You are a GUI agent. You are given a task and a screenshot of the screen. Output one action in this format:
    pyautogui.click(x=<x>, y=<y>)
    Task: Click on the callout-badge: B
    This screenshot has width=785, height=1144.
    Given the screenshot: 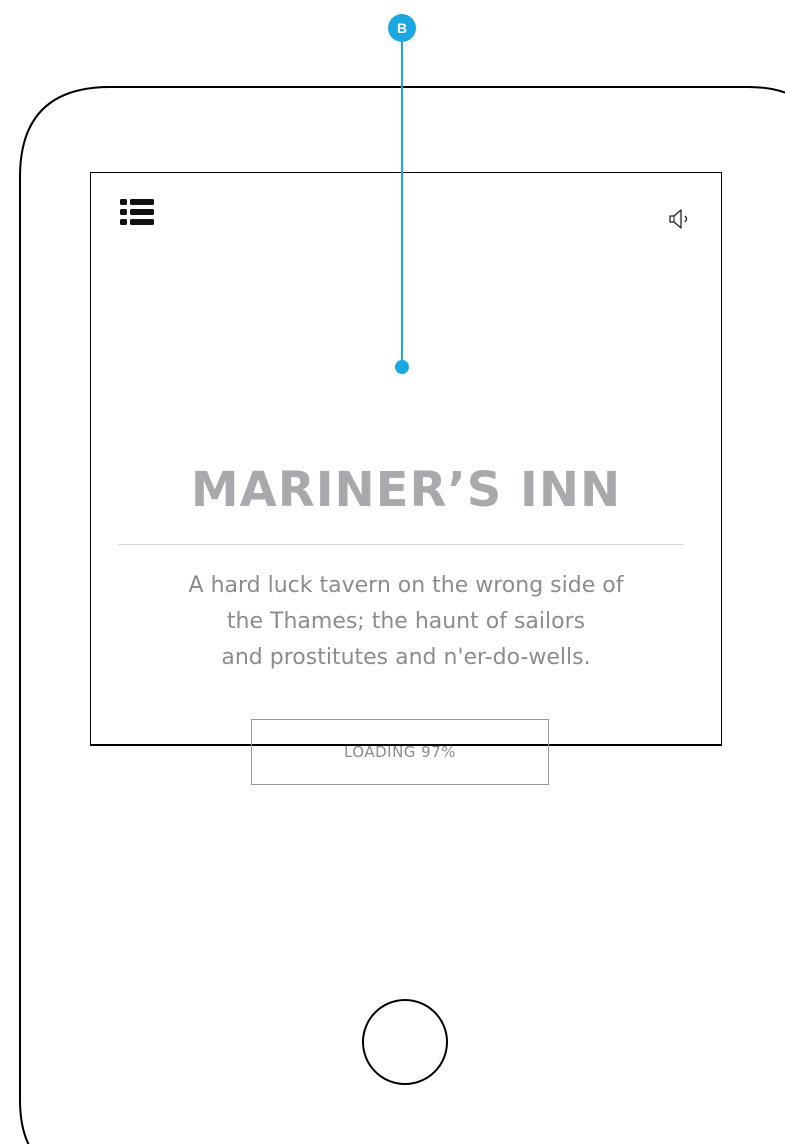 What is the action you would take?
    pyautogui.click(x=402, y=28)
    